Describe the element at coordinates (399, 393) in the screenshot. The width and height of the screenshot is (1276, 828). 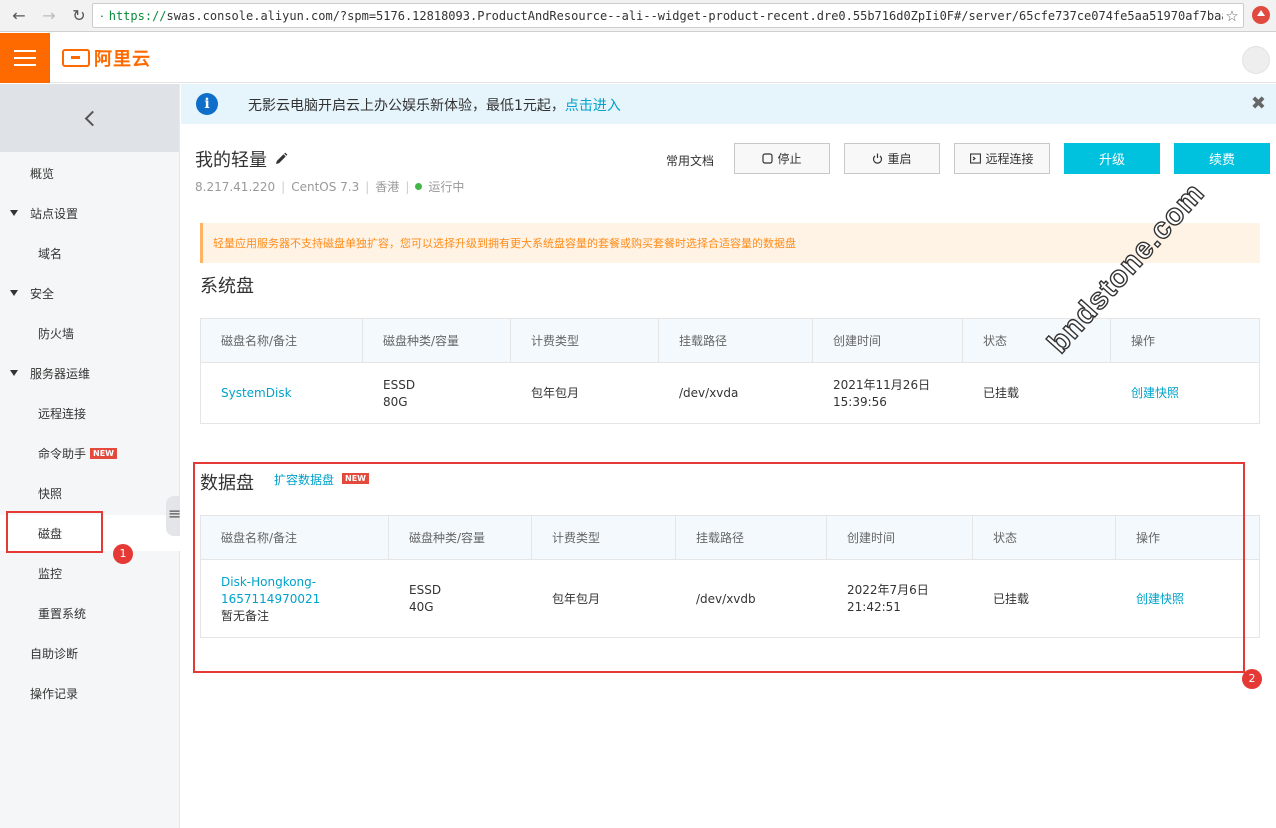
I see `system-disk-type: ESSD 80G` at that location.